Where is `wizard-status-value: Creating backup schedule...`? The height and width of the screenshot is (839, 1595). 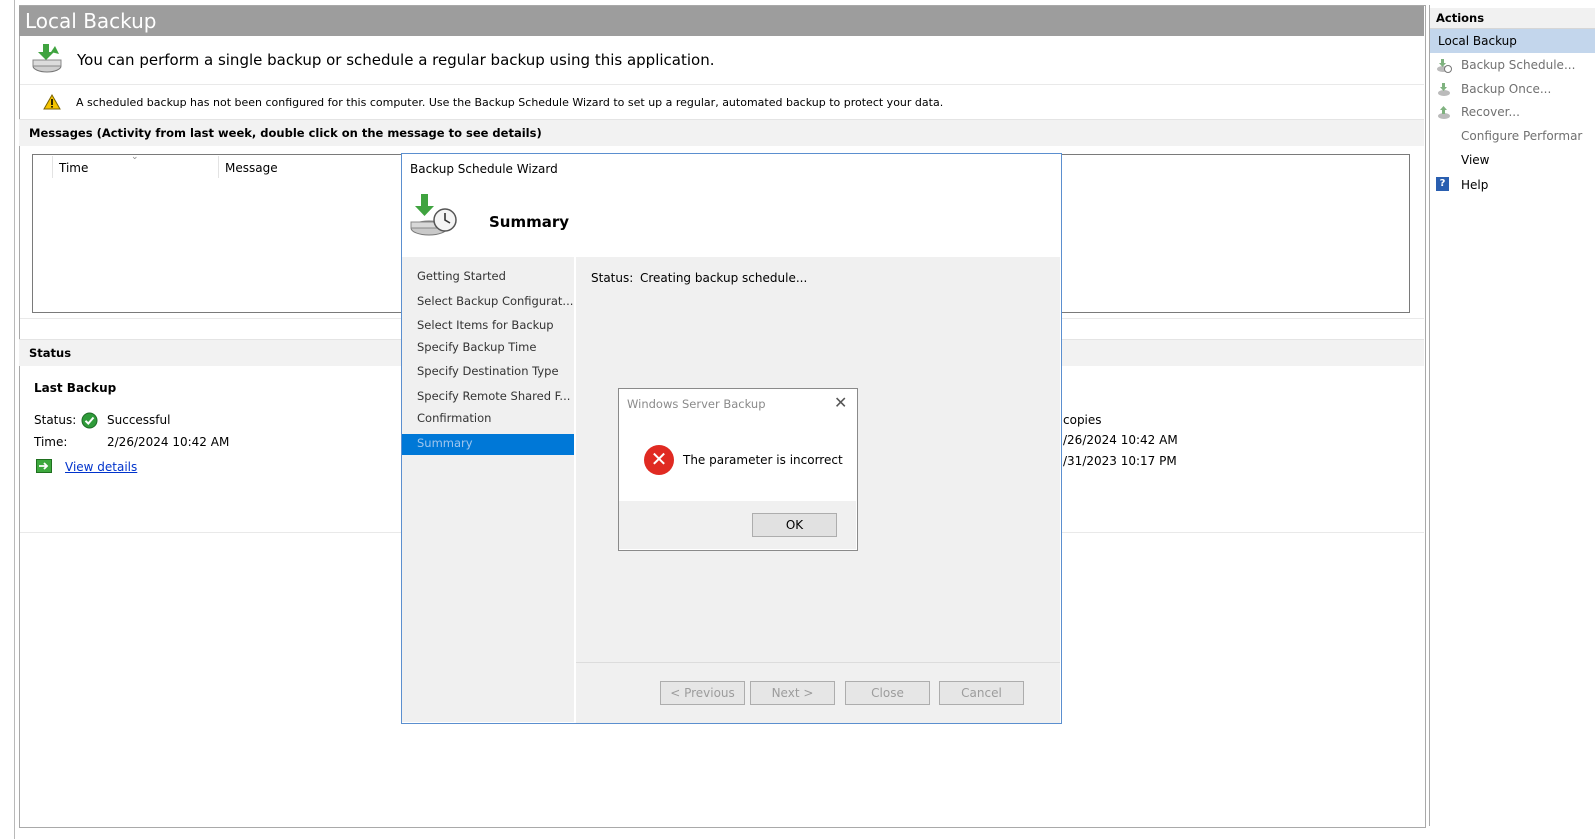
wizard-status-value: Creating backup schedule... is located at coordinates (724, 278).